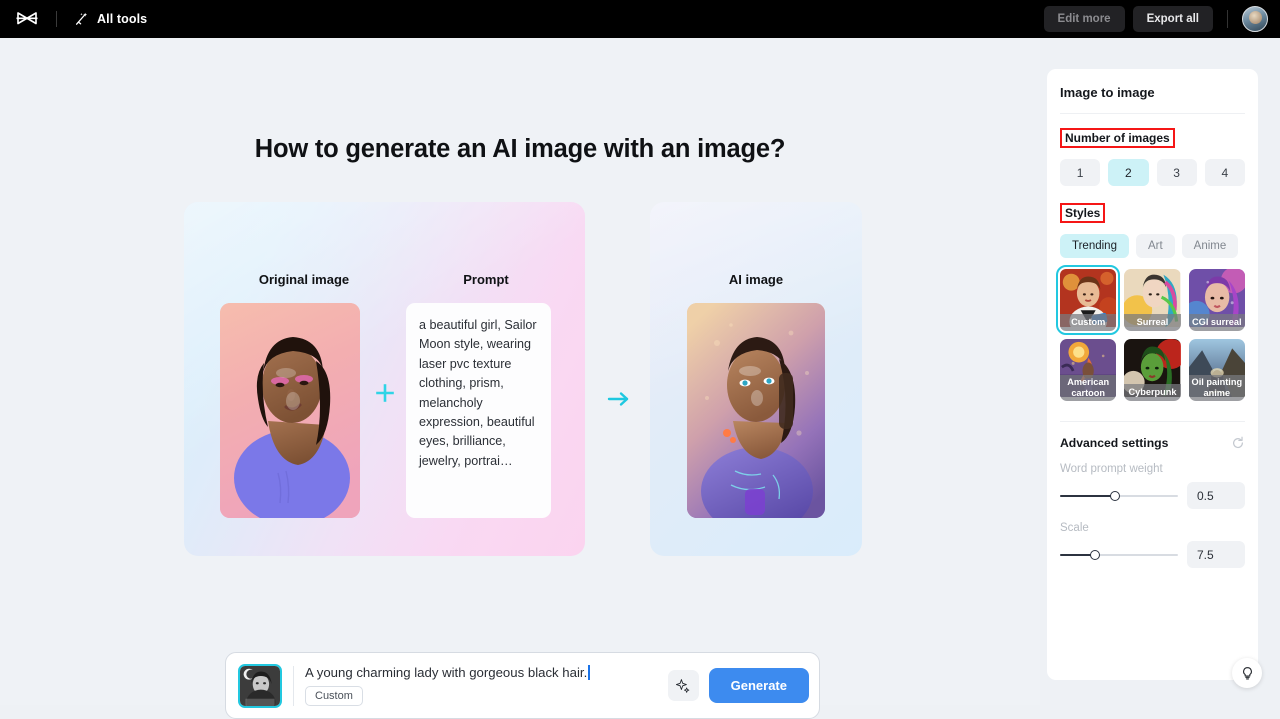 This screenshot has width=1280, height=719. I want to click on style-card-grid: Custom Surreal, so click(1152, 335).